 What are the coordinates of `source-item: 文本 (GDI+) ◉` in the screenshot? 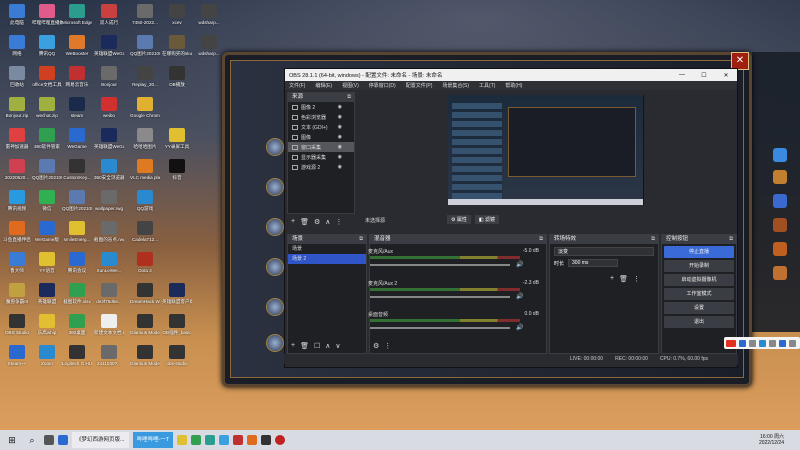 It's located at (321, 127).